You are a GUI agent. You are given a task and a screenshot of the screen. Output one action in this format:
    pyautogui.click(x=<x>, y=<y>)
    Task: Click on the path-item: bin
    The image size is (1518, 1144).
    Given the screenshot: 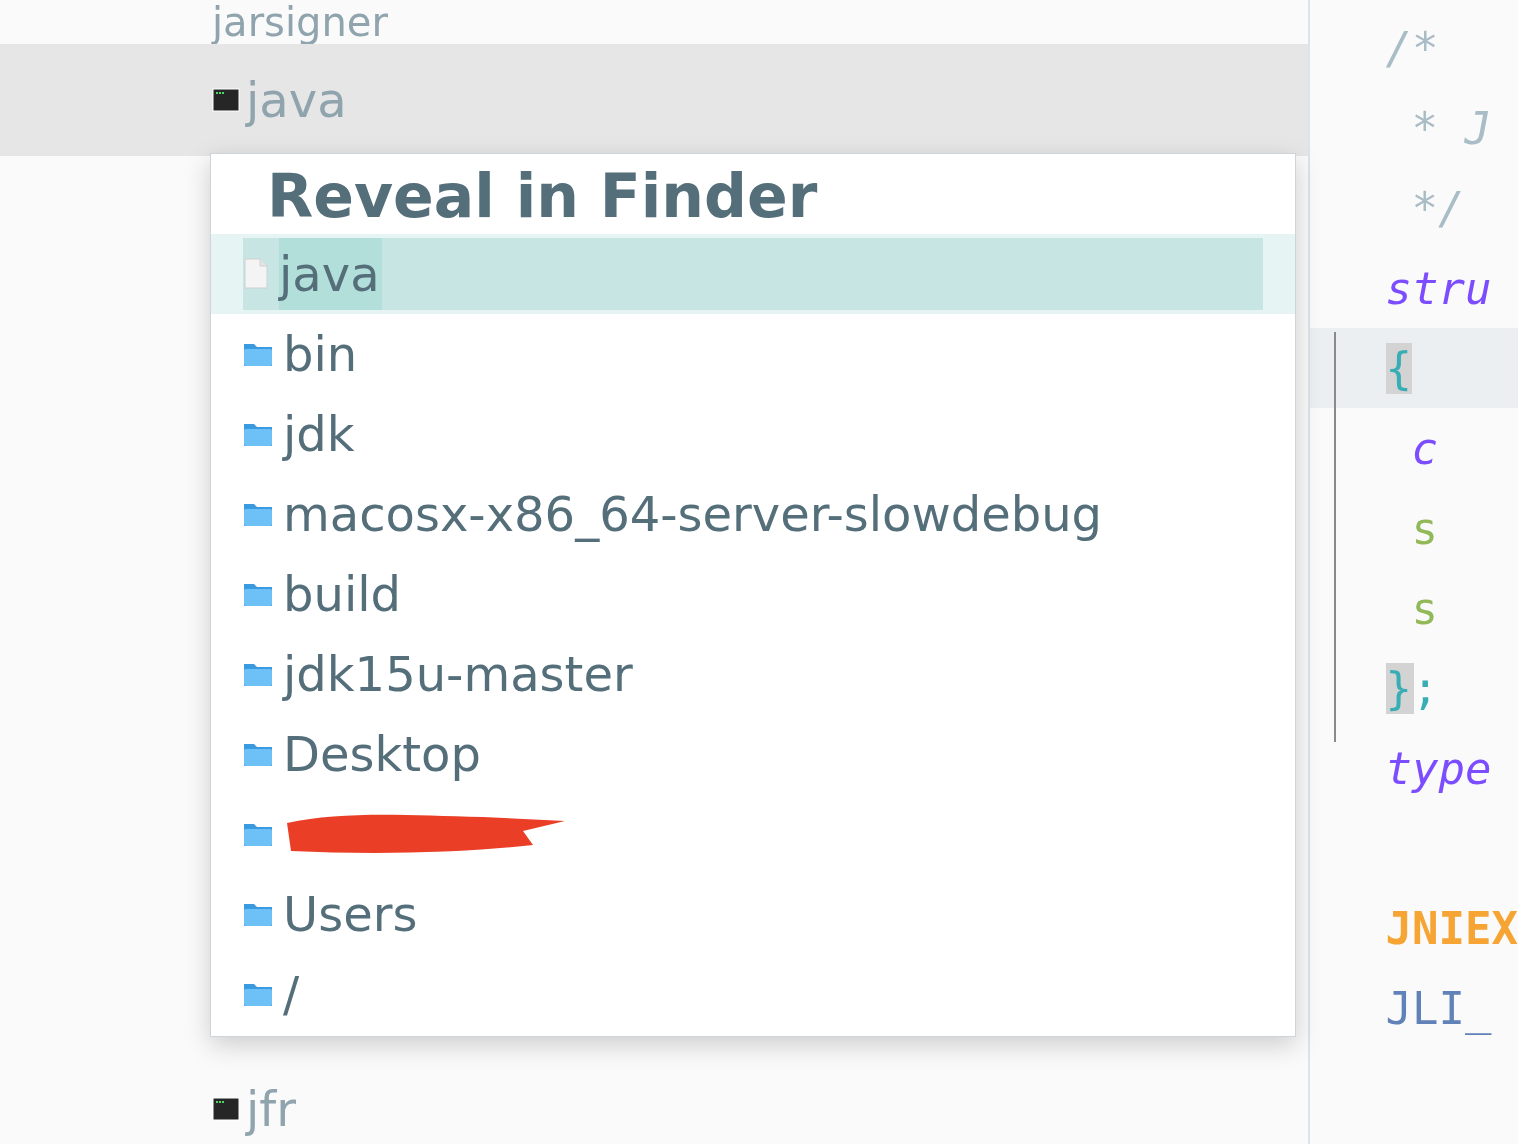 What is the action you would take?
    pyautogui.click(x=753, y=354)
    